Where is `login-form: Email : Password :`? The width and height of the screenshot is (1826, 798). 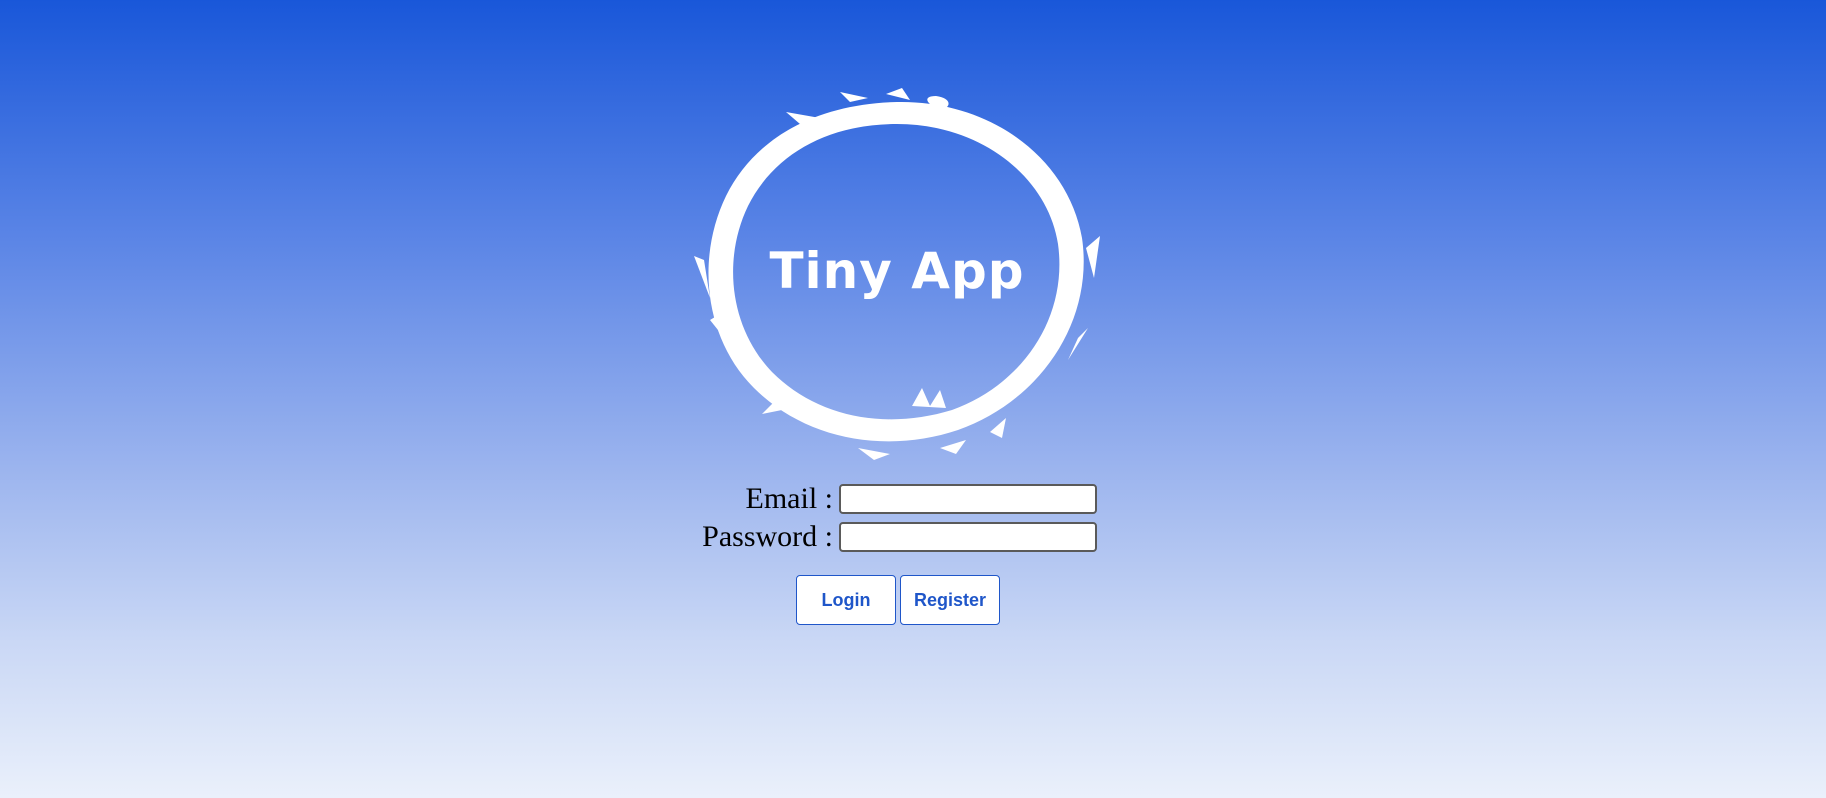 login-form: Email : Password : is located at coordinates (897, 518).